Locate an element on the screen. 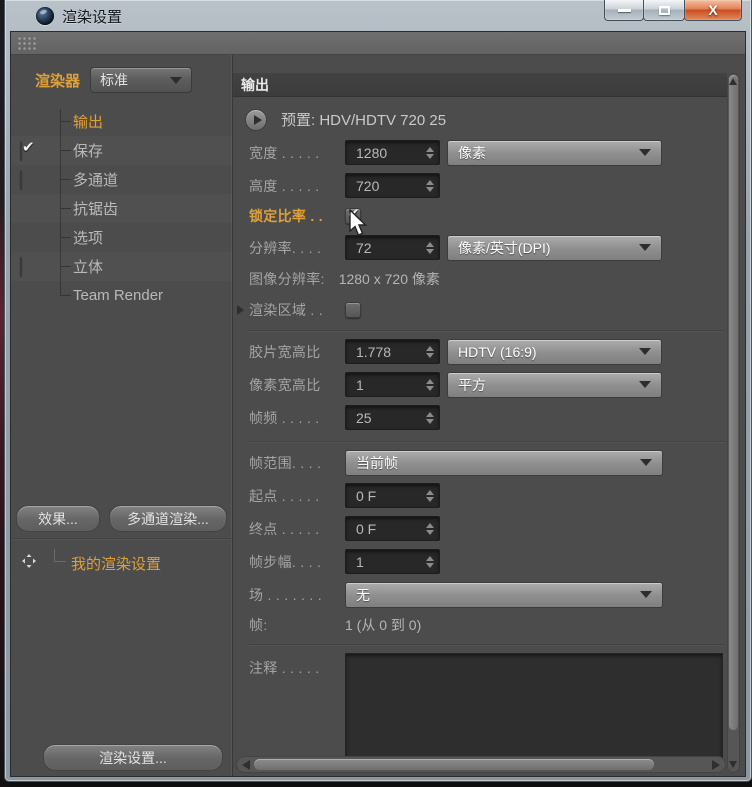  frame-step-input: 1 is located at coordinates (392, 561).